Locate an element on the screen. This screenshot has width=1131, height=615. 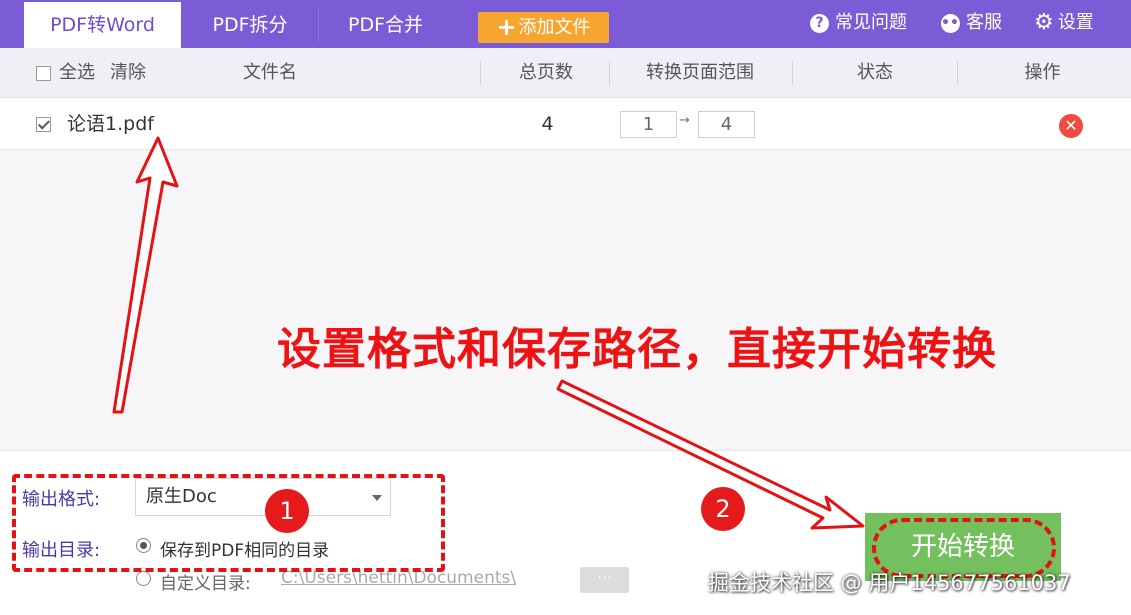
arrow-down-annotation is located at coordinates (710, 454).